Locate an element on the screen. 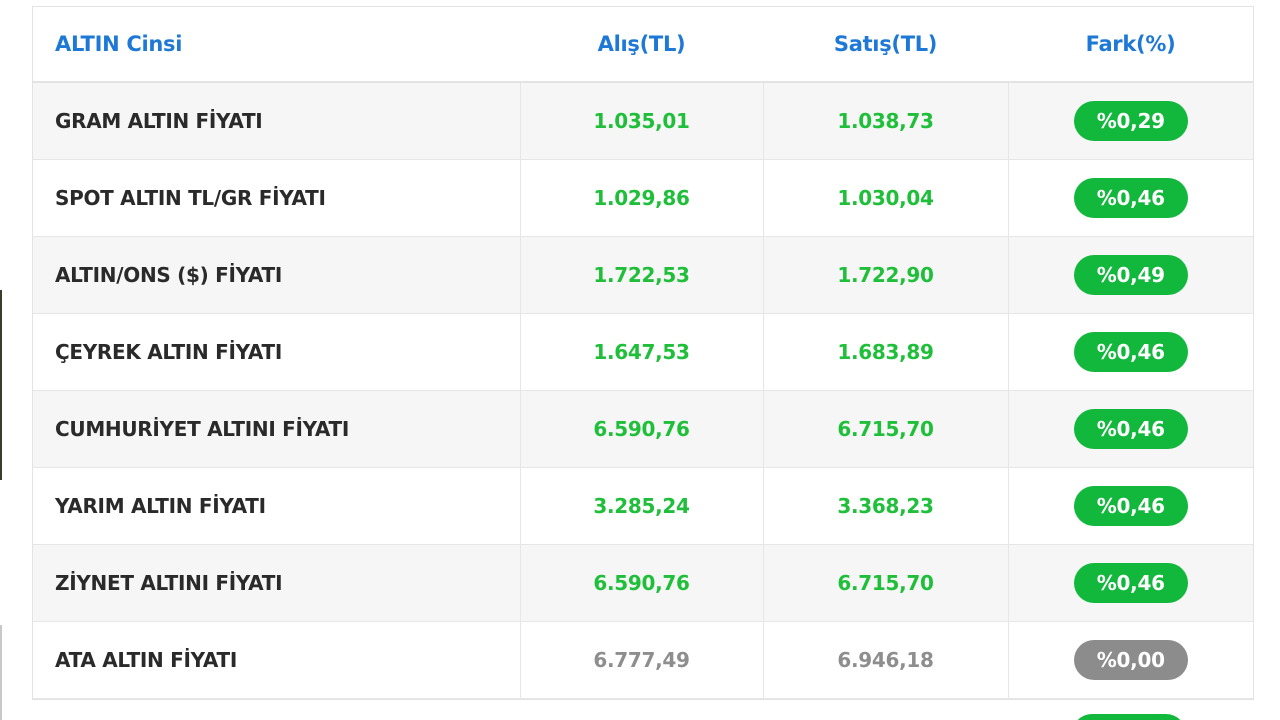  diff-cell: %0,29 is located at coordinates (1130, 121).